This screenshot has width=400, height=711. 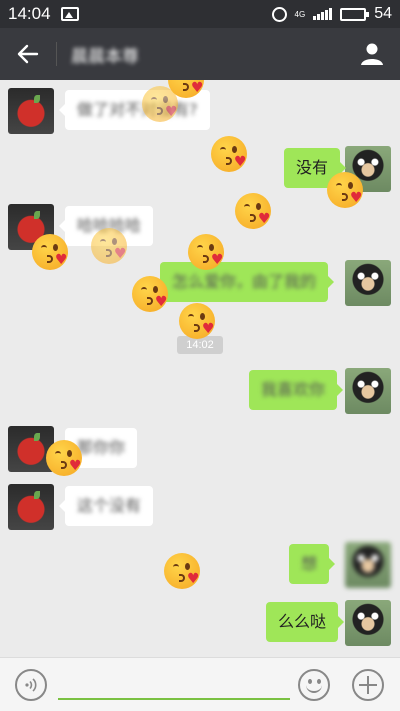 I want to click on message-text: 想, so click(x=309, y=563).